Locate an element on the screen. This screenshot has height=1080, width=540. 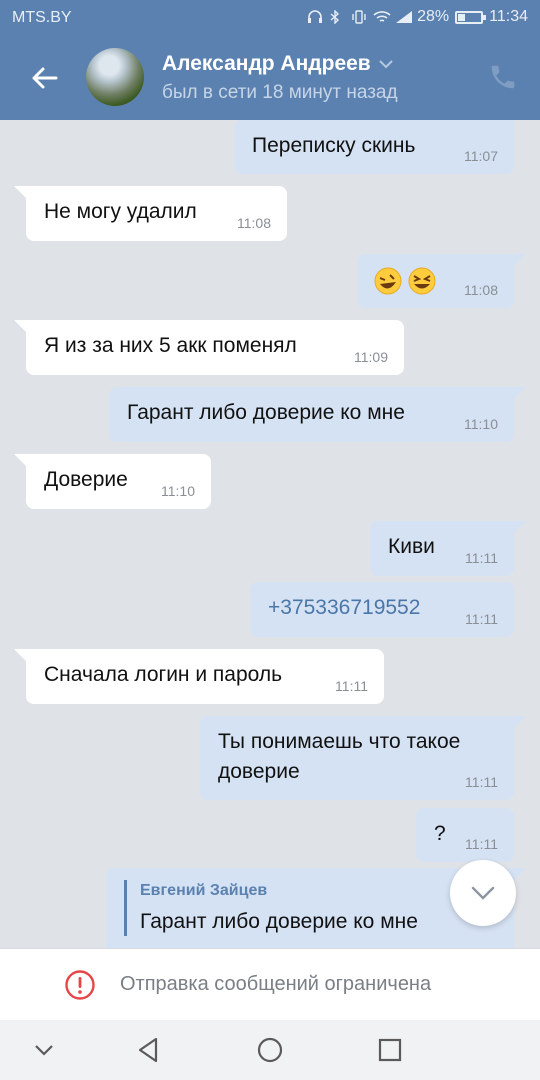
headphones-icon is located at coordinates (315, 17).